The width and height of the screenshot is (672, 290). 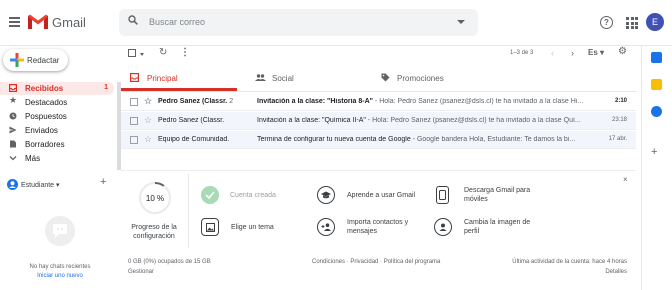 I want to click on email-subject: Invitación a la clase: "Química II-A", so click(x=311, y=120).